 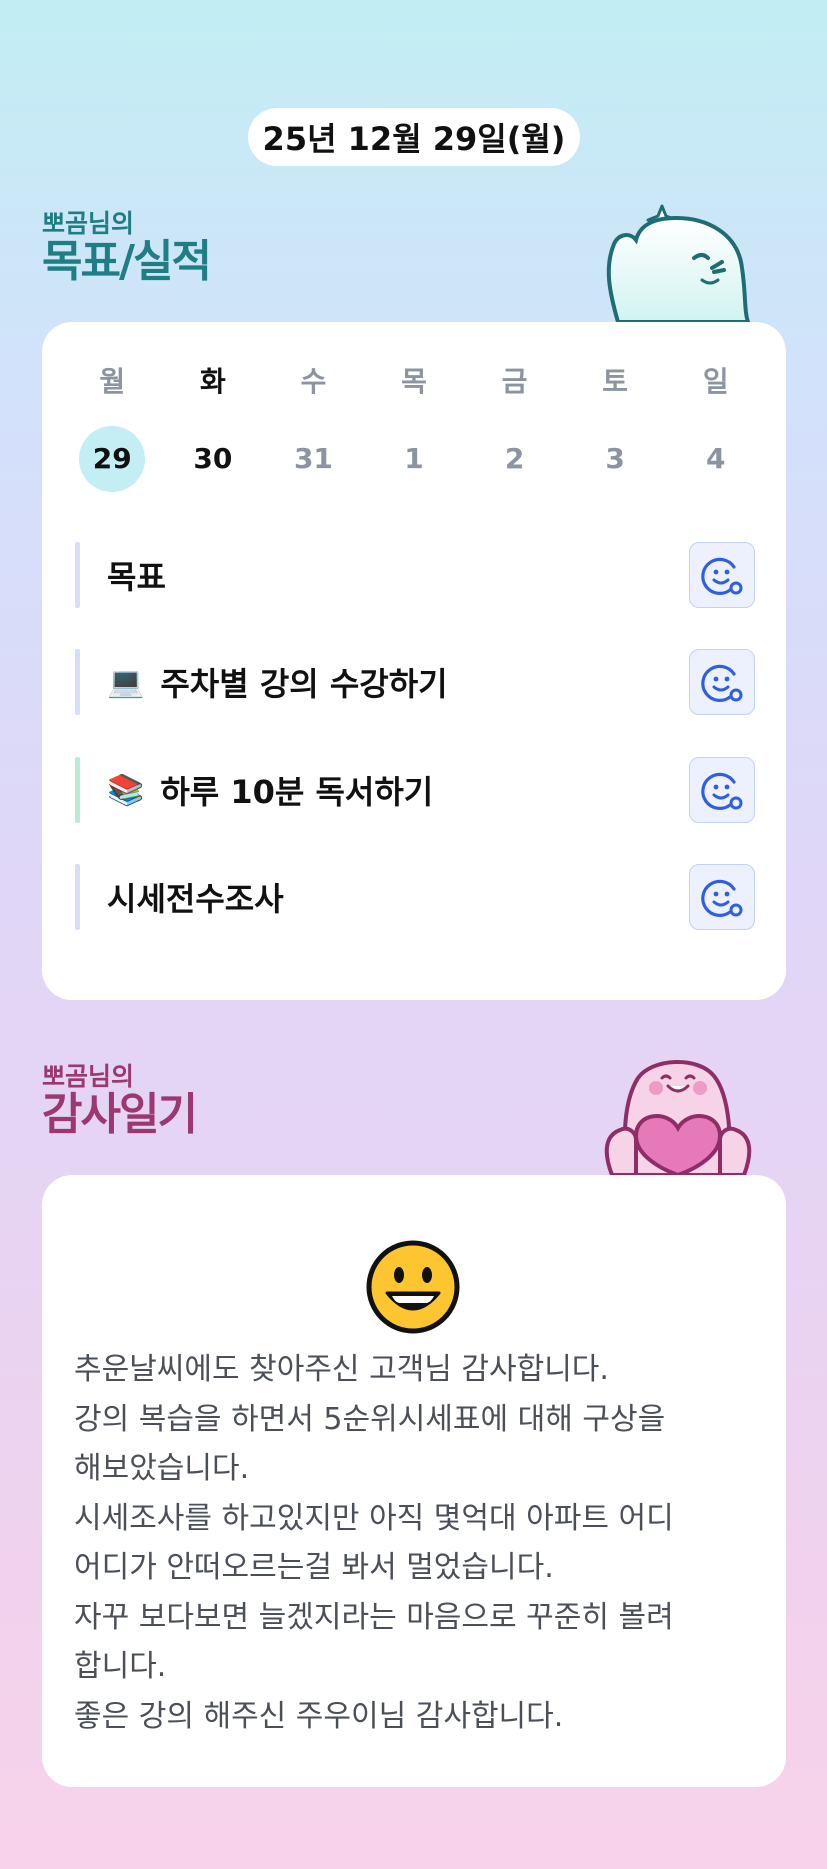 What do you see at coordinates (112, 381) in the screenshot?
I see `weekday-label: 월` at bounding box center [112, 381].